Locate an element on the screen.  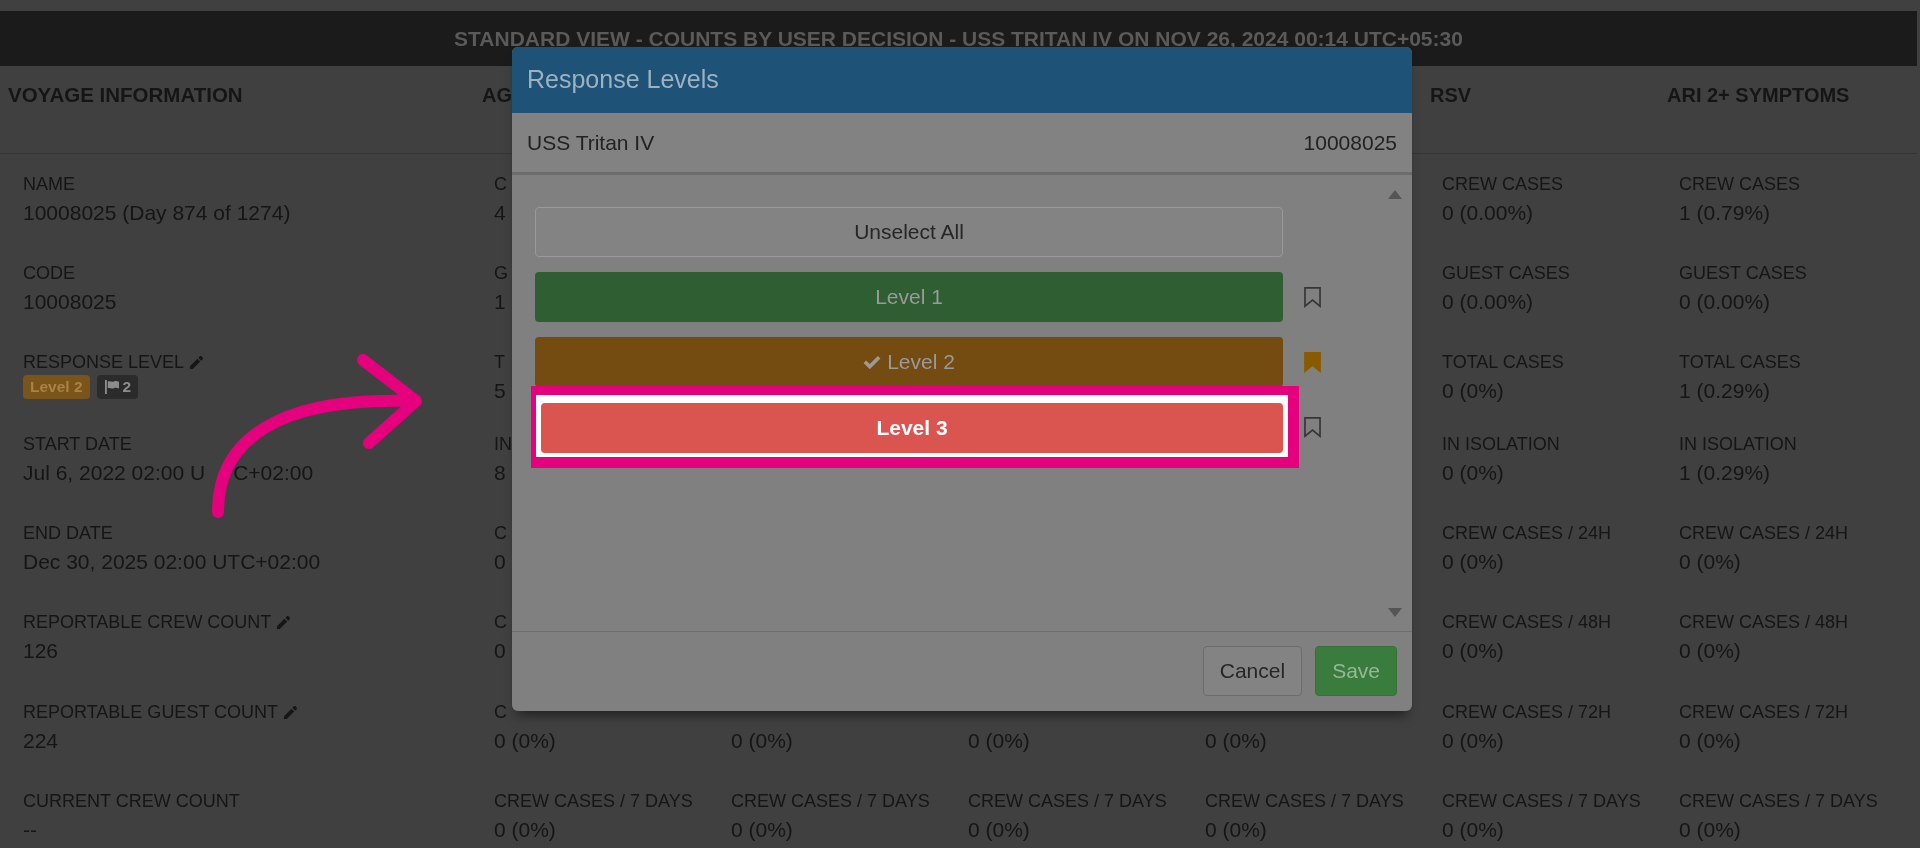
voyage-name: USS Tritan IV is located at coordinates (591, 142).